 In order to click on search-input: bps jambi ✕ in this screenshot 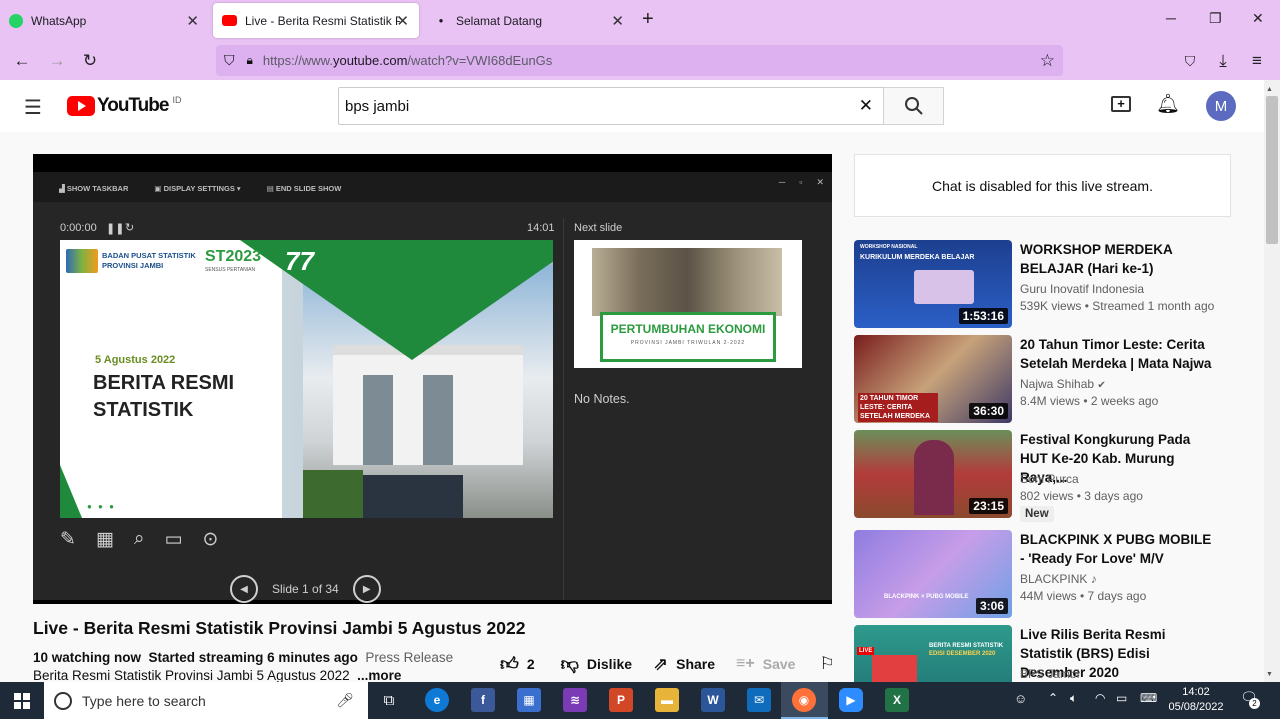, I will do `click(611, 106)`.